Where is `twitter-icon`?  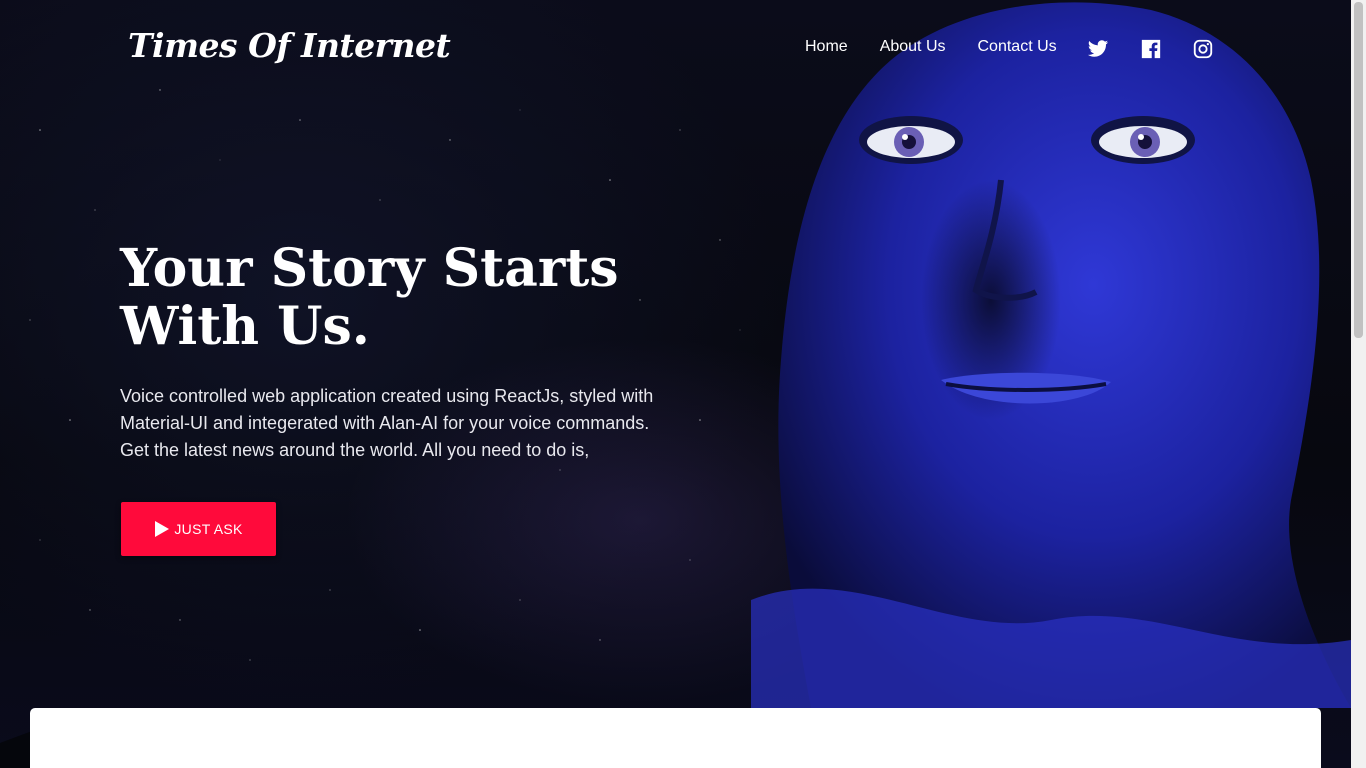
twitter-icon is located at coordinates (1098, 49).